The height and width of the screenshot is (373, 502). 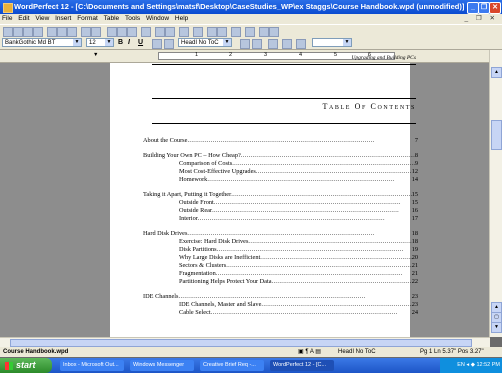 I want to click on font-size-dropdown: 12 ▼, so click(x=100, y=42).